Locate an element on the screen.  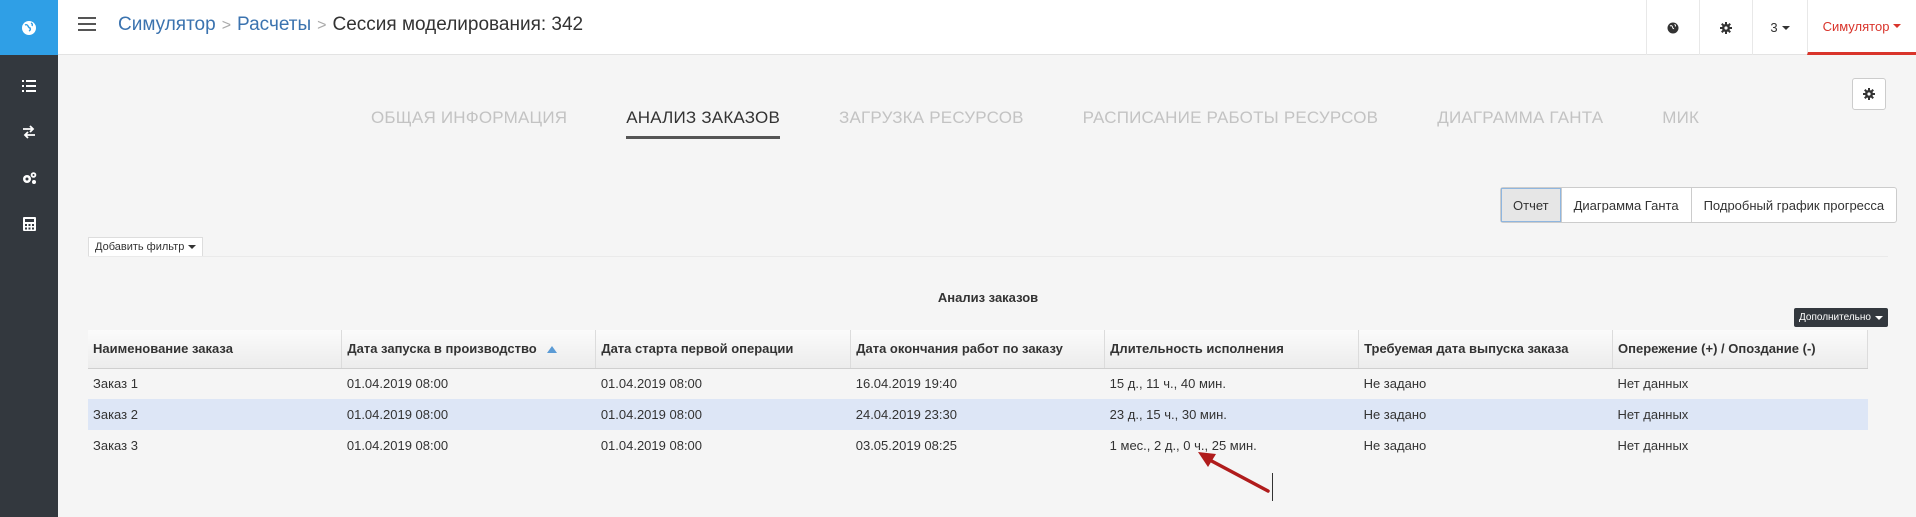
sidebar-item-list is located at coordinates (29, 86).